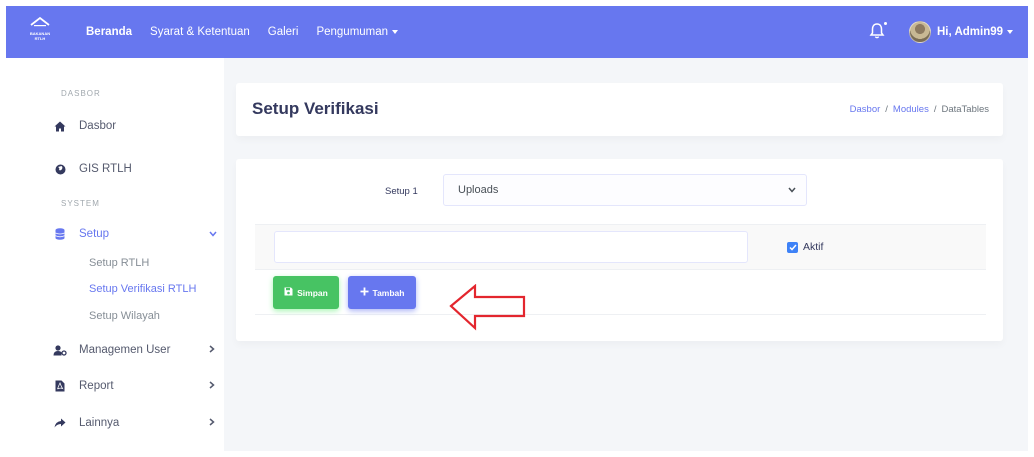 This screenshot has height=457, width=1034. I want to click on setup-select: Uploads, so click(625, 190).